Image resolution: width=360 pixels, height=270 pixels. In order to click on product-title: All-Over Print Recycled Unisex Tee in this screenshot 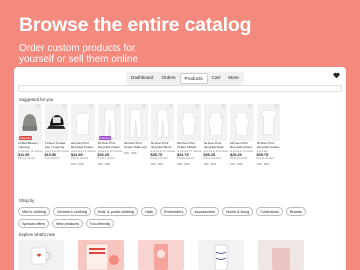, I will do `click(241, 145)`.